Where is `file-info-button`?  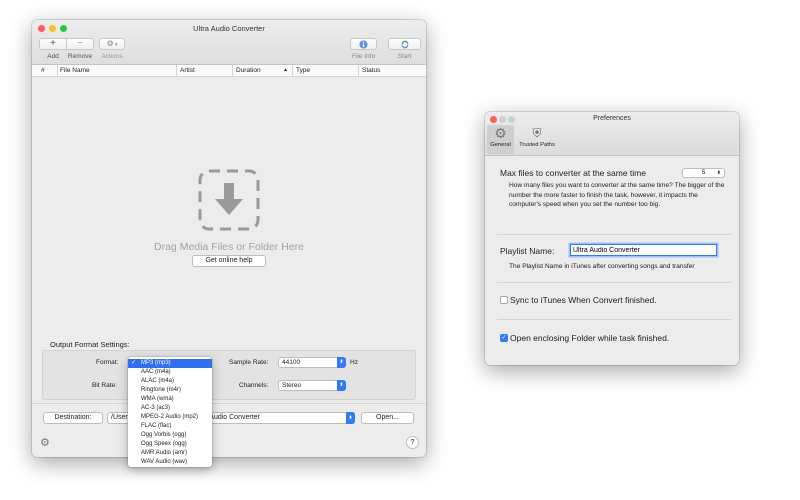 file-info-button is located at coordinates (363, 44).